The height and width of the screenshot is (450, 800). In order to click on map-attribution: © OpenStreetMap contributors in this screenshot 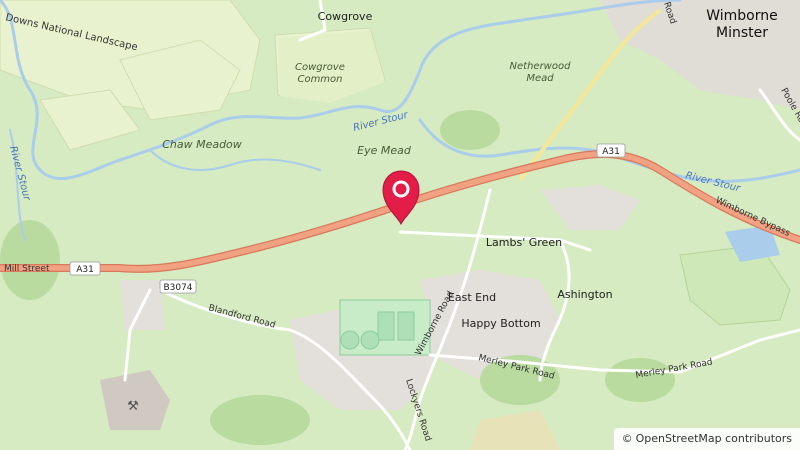, I will do `click(706, 439)`.